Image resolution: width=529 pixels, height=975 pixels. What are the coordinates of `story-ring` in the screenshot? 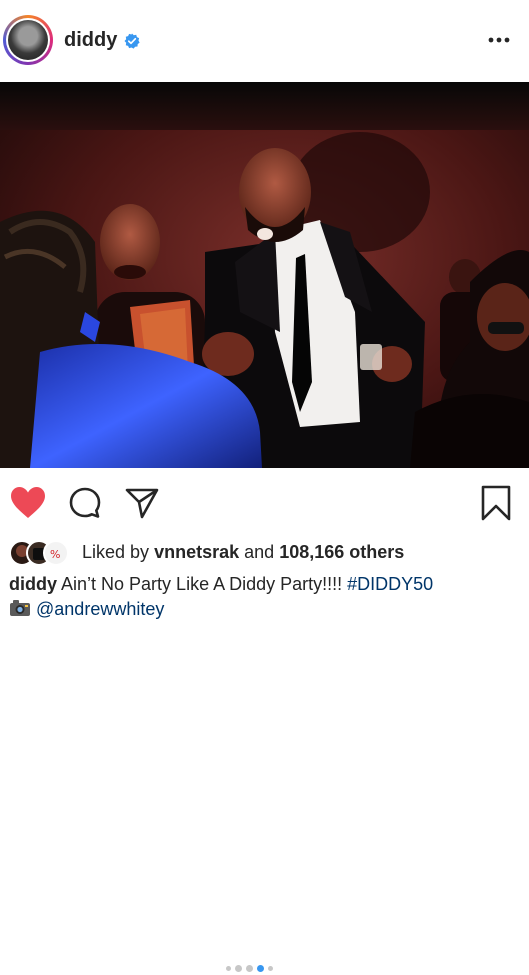 It's located at (28, 40).